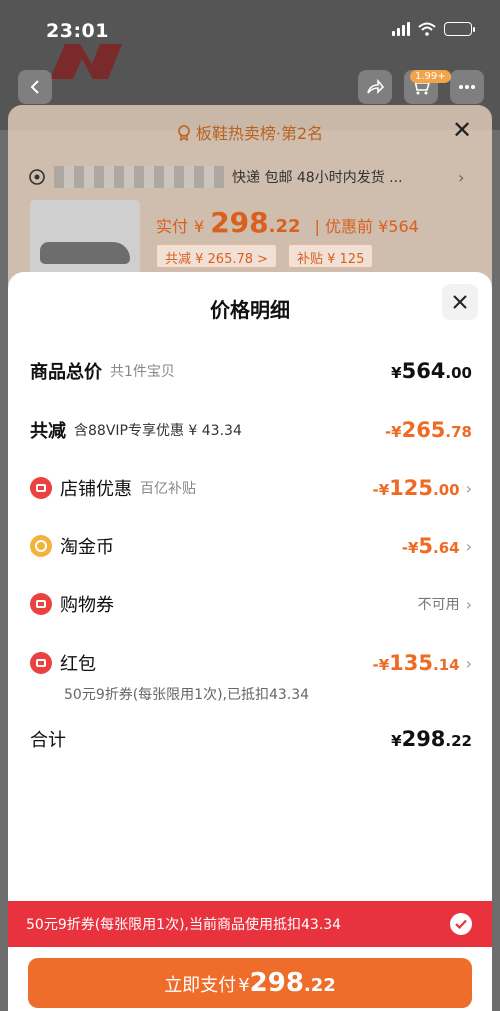 This screenshot has width=500, height=1011. Describe the element at coordinates (187, 695) in the screenshot. I see `red-packet-note: 50元9折券(每张限用1次),已抵扣43.34` at that location.